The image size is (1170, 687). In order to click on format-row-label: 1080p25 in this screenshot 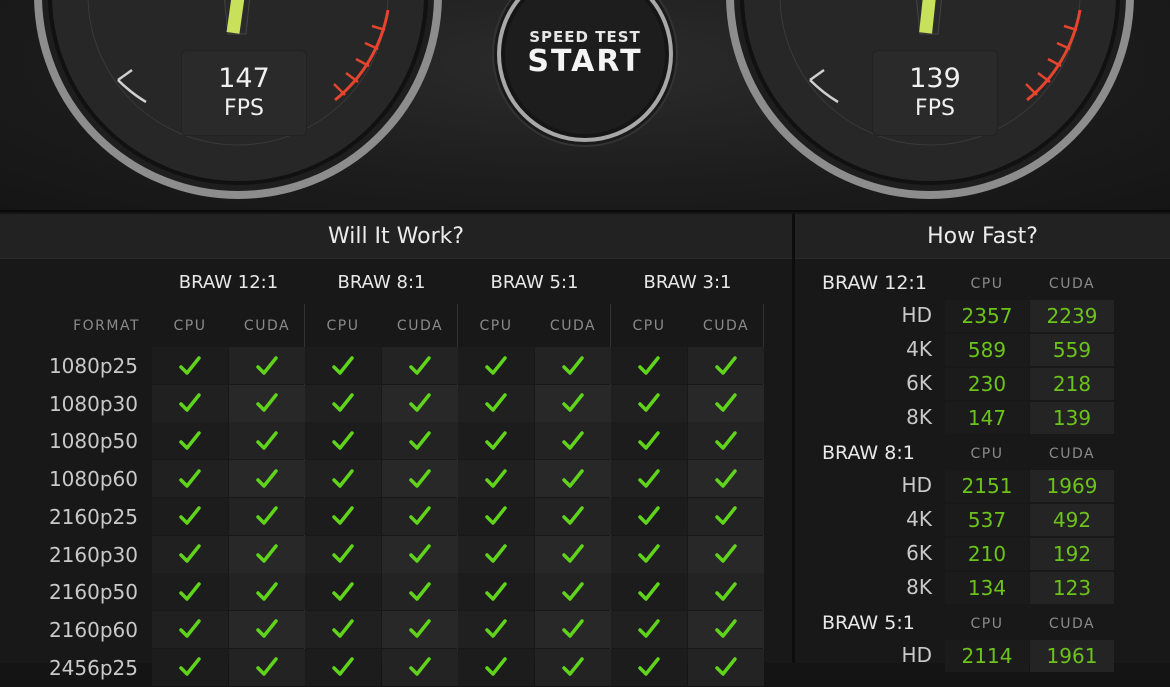, I will do `click(93, 366)`.